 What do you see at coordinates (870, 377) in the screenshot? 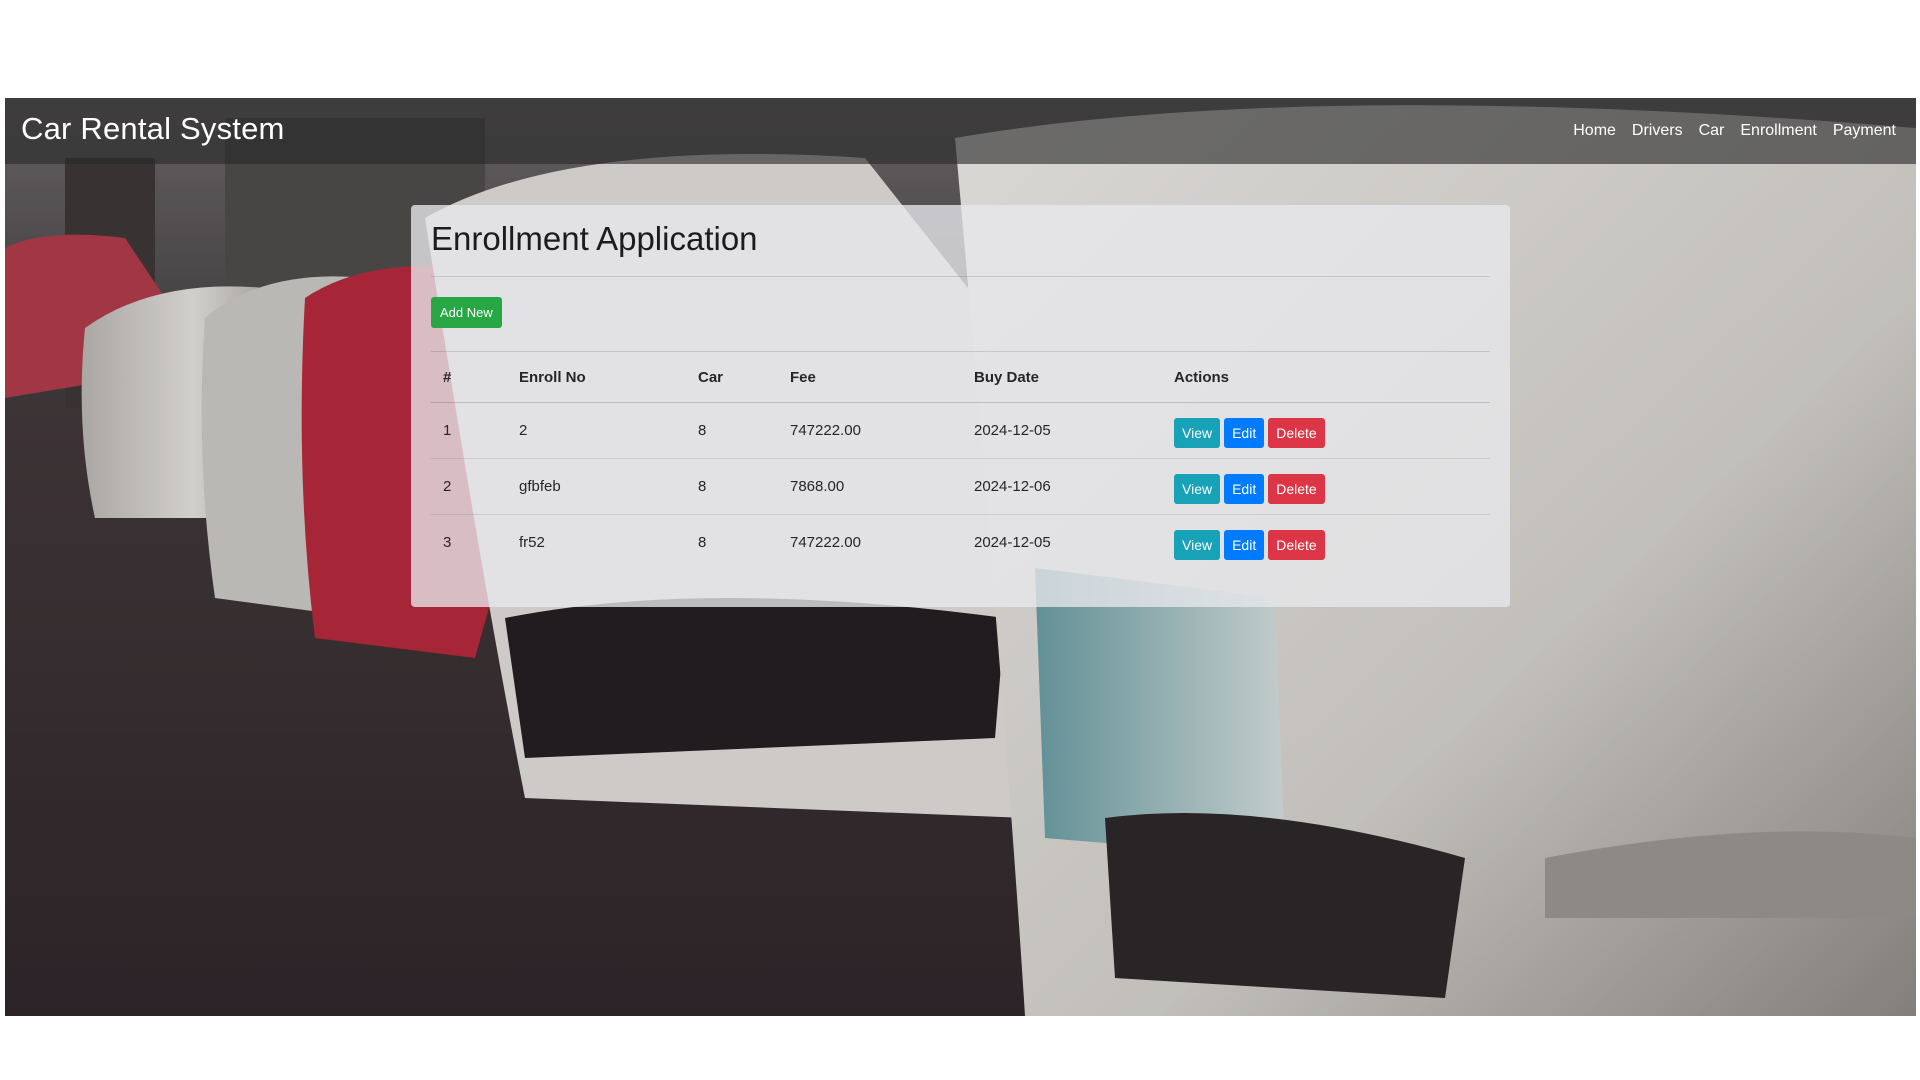
I see `column-header-fee: Fee` at bounding box center [870, 377].